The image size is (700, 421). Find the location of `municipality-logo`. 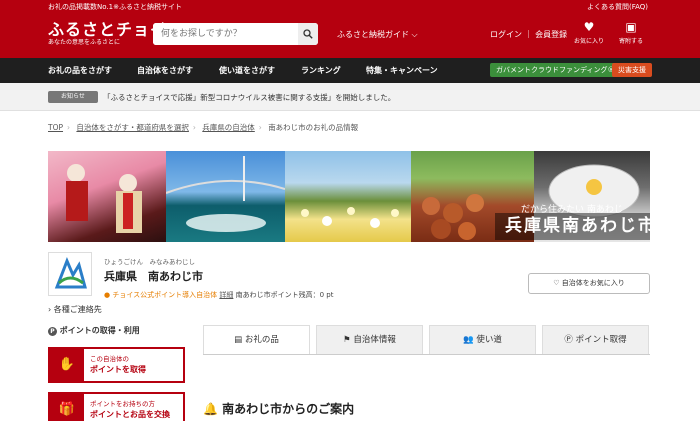

municipality-logo is located at coordinates (70, 274).